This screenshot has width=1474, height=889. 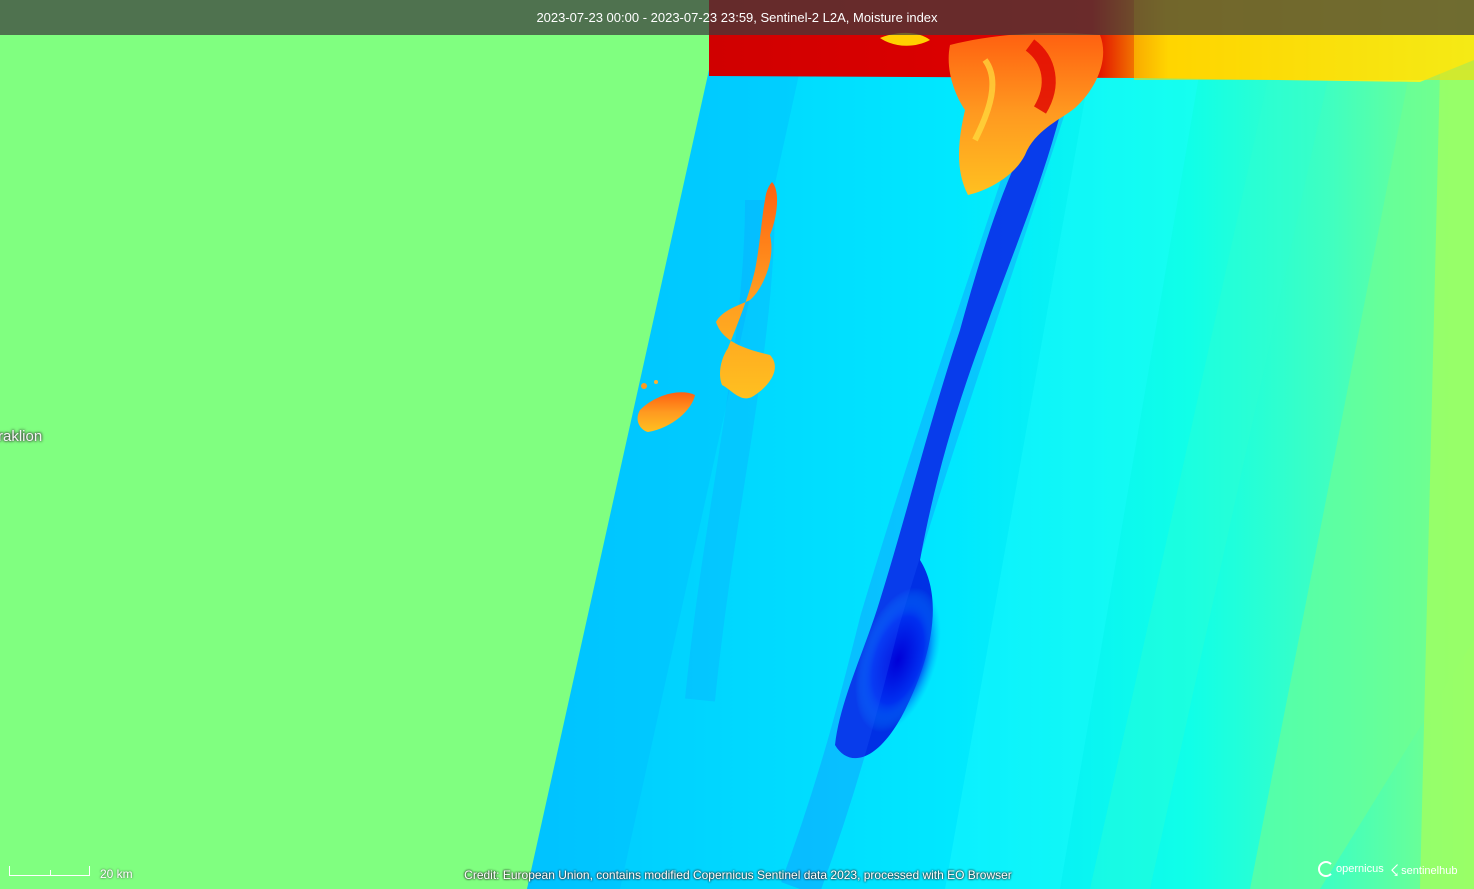 I want to click on provider-logos: opernicus ☇ sentinelhub, so click(x=1393, y=872).